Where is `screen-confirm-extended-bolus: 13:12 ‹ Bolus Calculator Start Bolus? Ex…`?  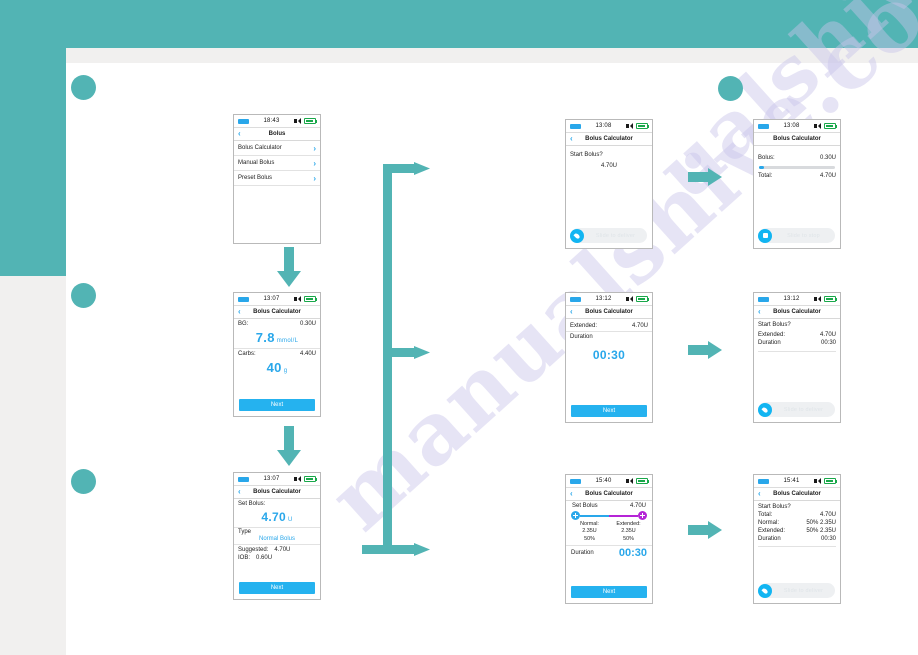
screen-confirm-extended-bolus: 13:12 ‹ Bolus Calculator Start Bolus? Ex… is located at coordinates (797, 357).